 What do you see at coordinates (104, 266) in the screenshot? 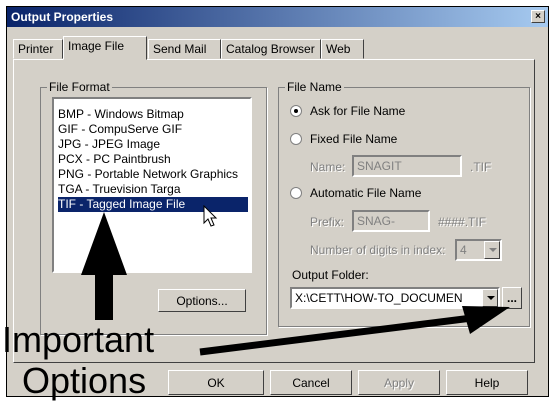
I see `up-arrow-icon` at bounding box center [104, 266].